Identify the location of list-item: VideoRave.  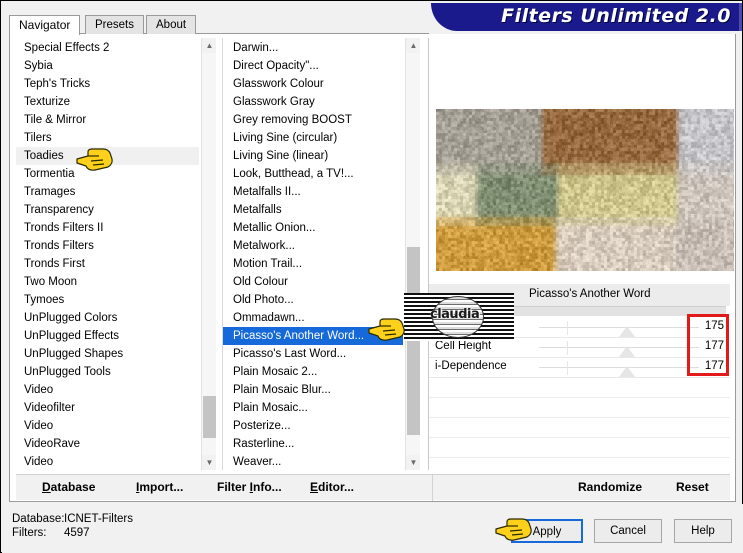
(107, 444).